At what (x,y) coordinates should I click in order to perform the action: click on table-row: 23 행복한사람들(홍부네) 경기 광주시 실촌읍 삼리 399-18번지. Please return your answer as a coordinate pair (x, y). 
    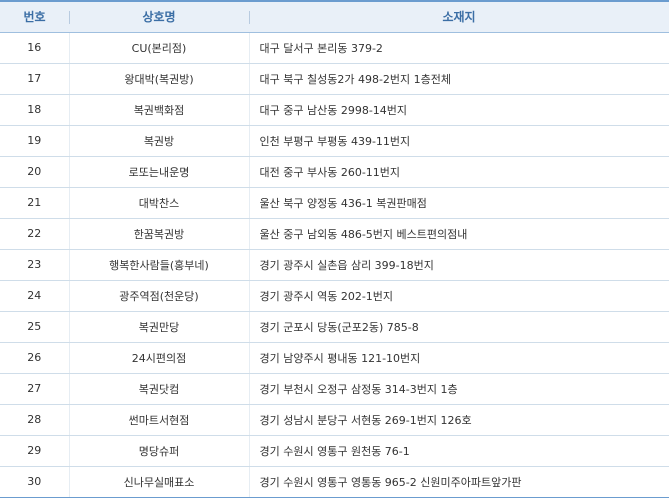
    Looking at the image, I should click on (334, 265).